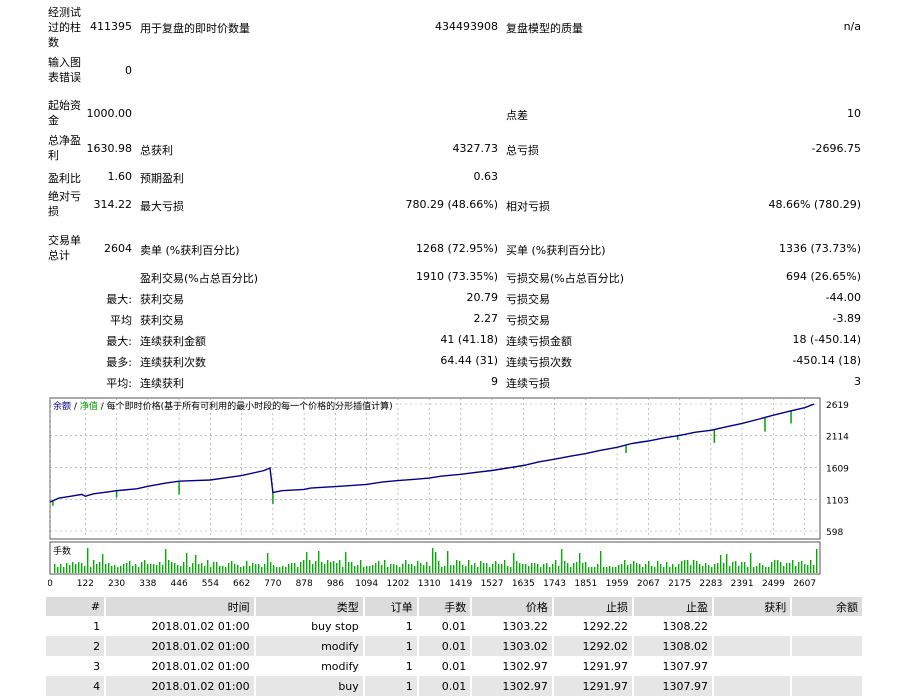  What do you see at coordinates (486, 176) in the screenshot?
I see `expected-payoff-value: 0.63` at bounding box center [486, 176].